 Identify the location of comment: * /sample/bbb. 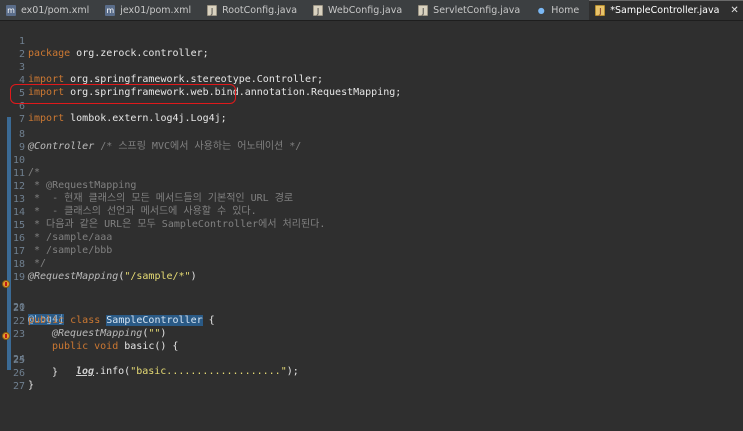
(70, 250).